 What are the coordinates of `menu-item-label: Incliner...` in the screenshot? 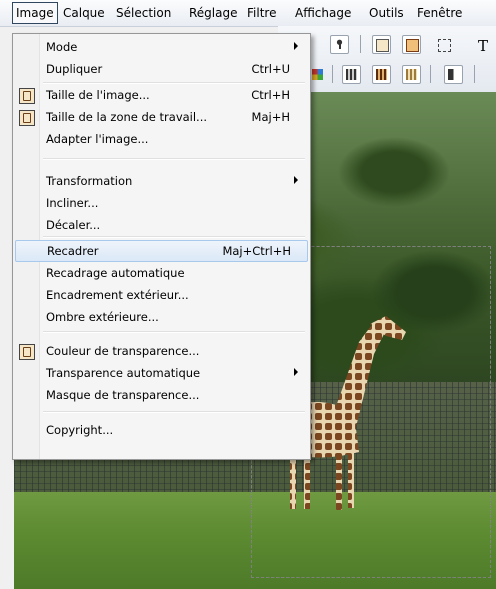 It's located at (72, 203).